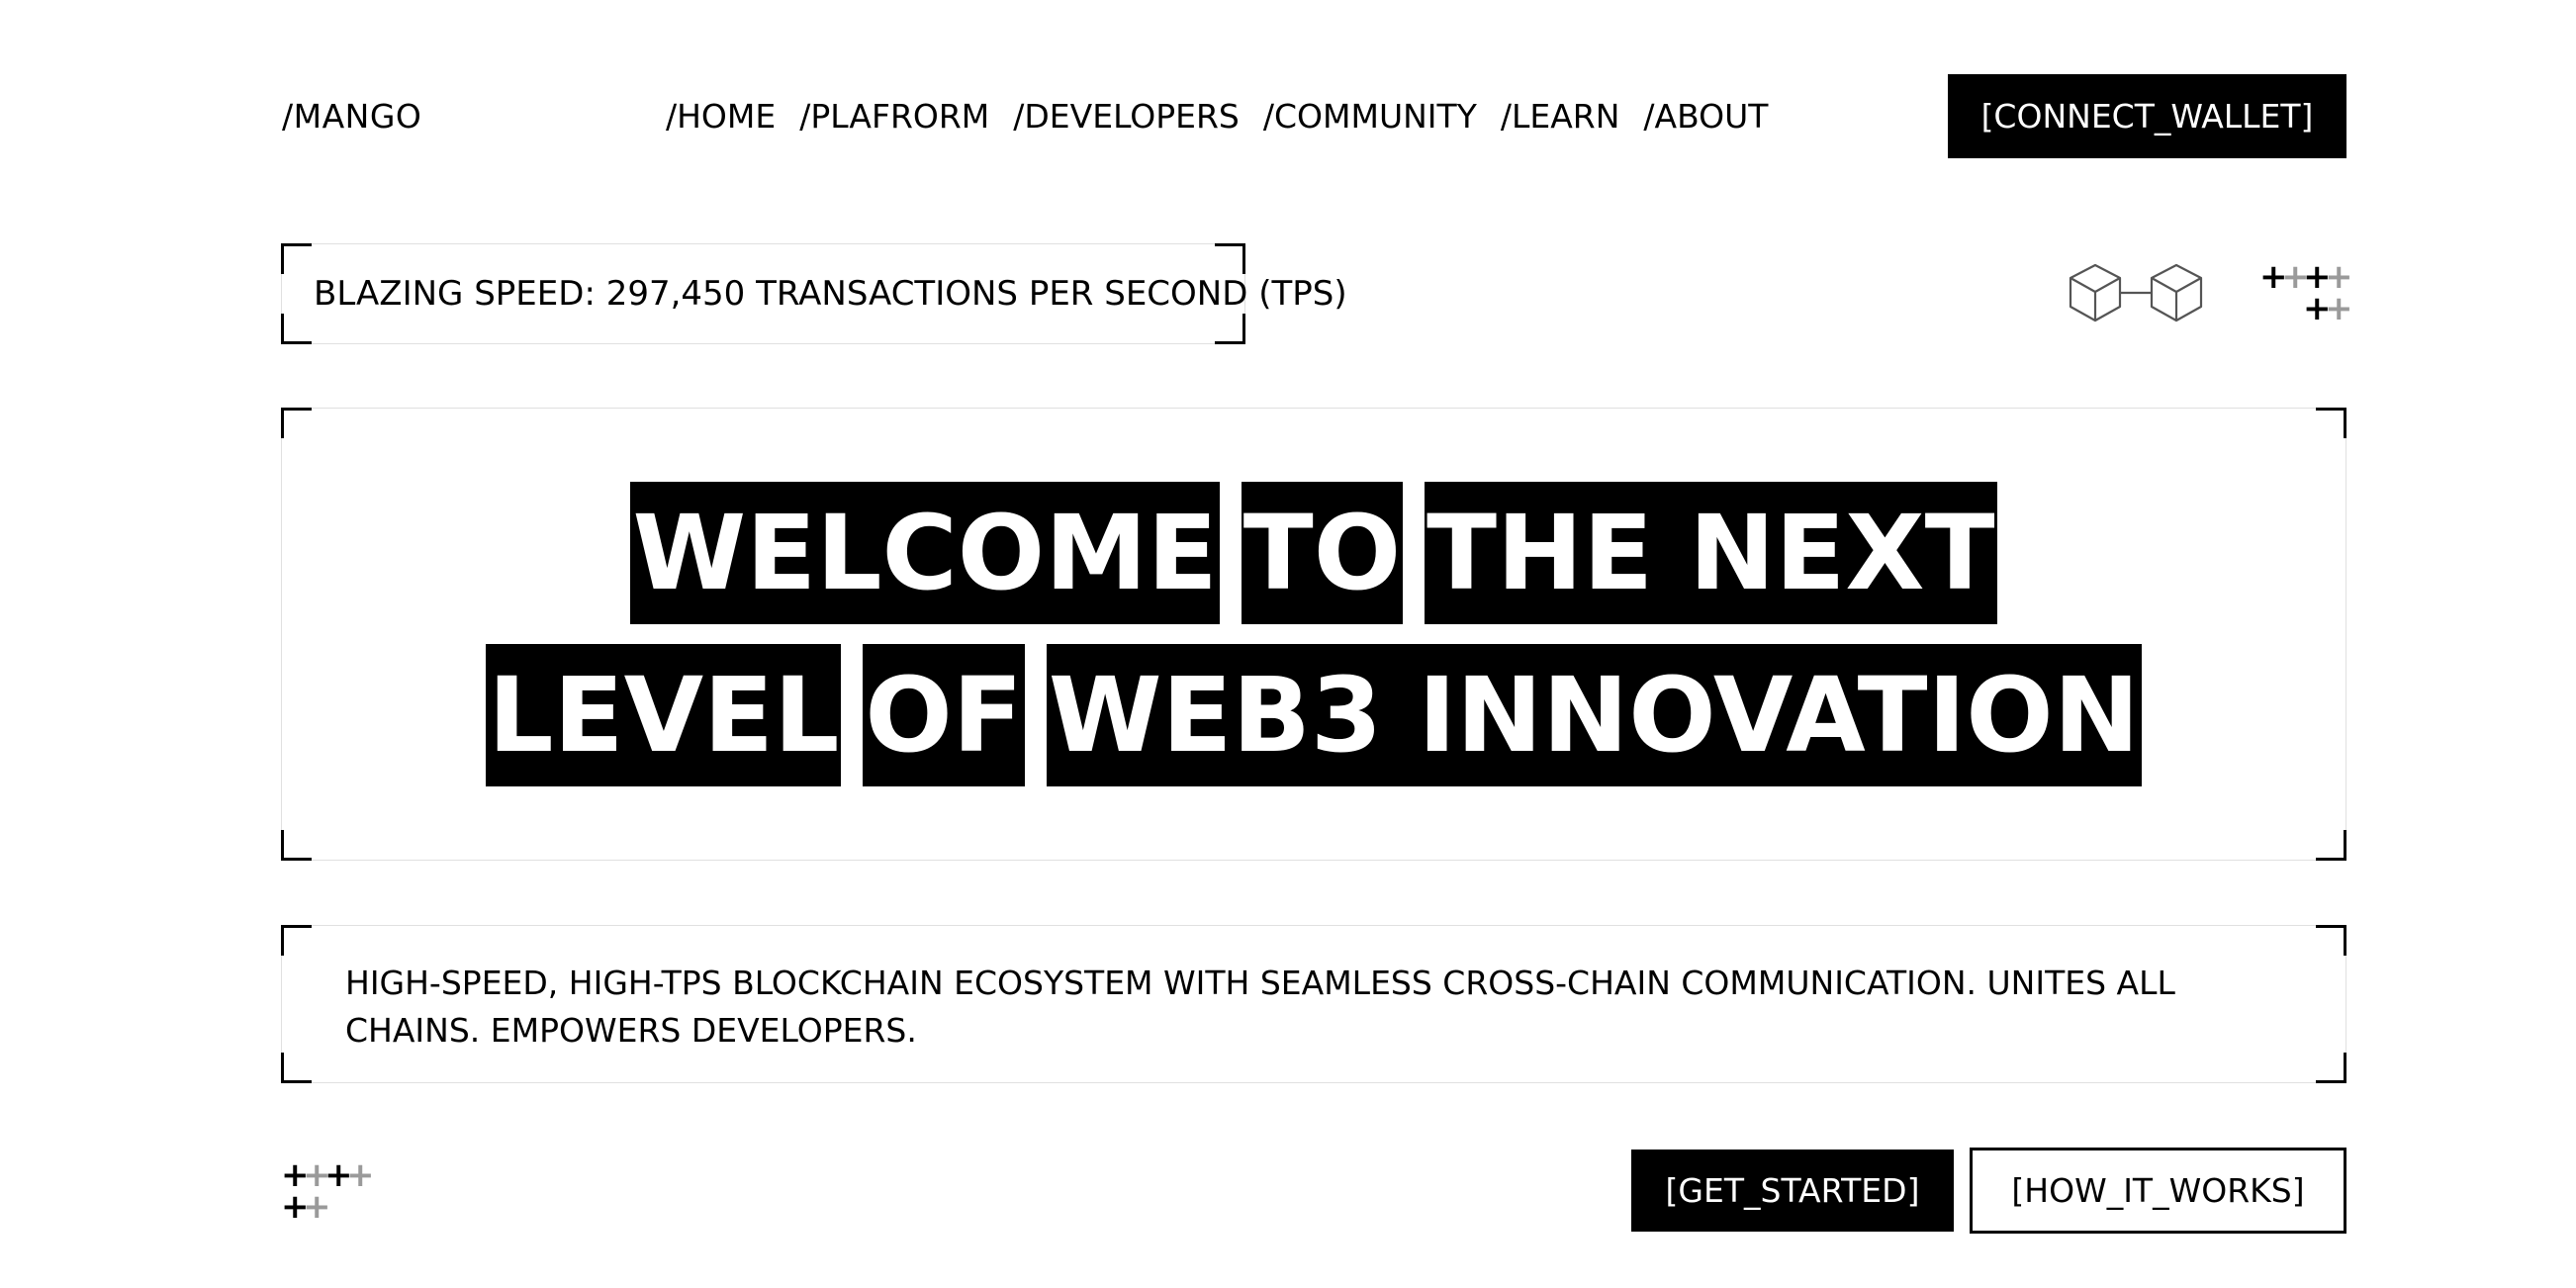  Describe the element at coordinates (721, 117) in the screenshot. I see `nav-home: /HOME` at that location.